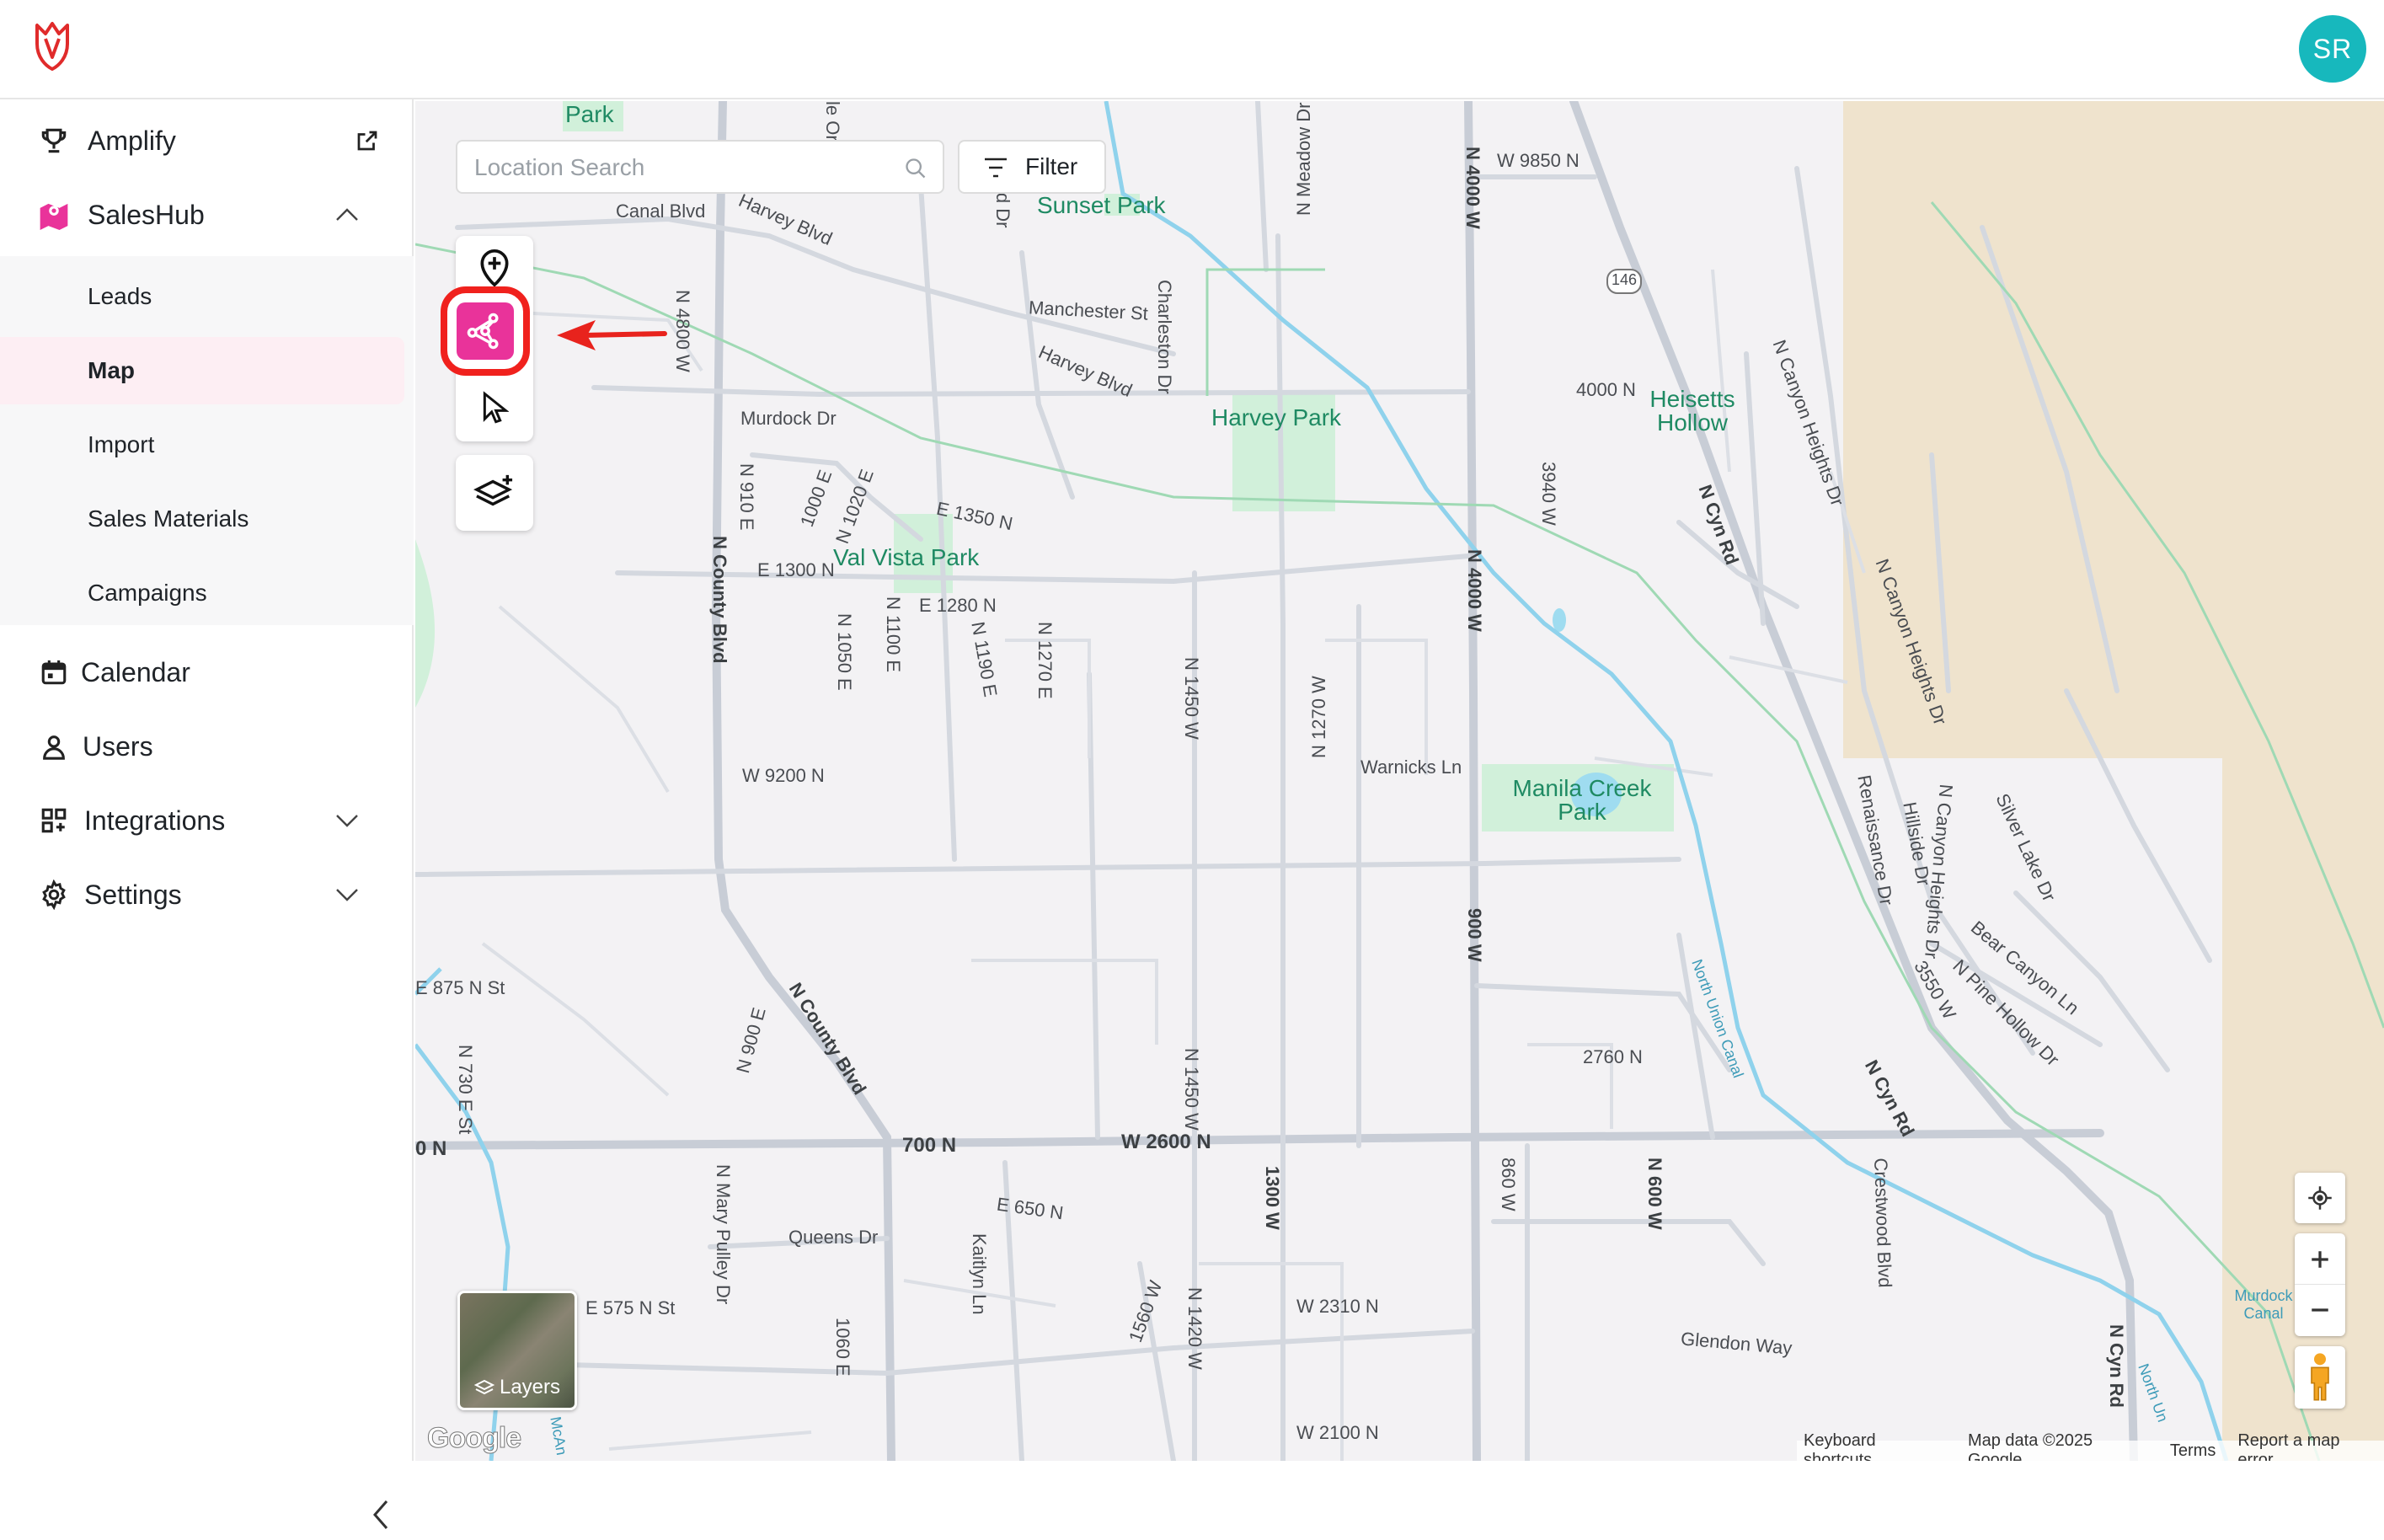 The height and width of the screenshot is (1540, 2384). What do you see at coordinates (517, 1350) in the screenshot?
I see `map-type-toggle: Layers` at bounding box center [517, 1350].